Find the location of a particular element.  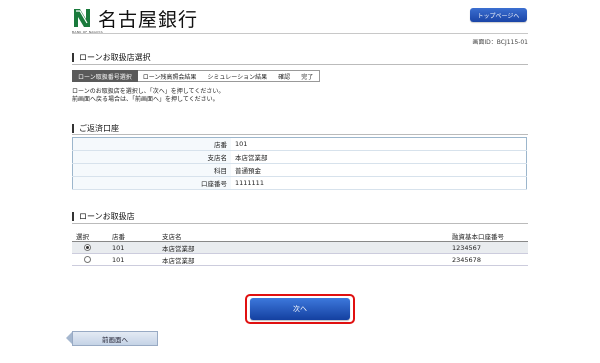

info-row: 店番 101 is located at coordinates (299, 144).